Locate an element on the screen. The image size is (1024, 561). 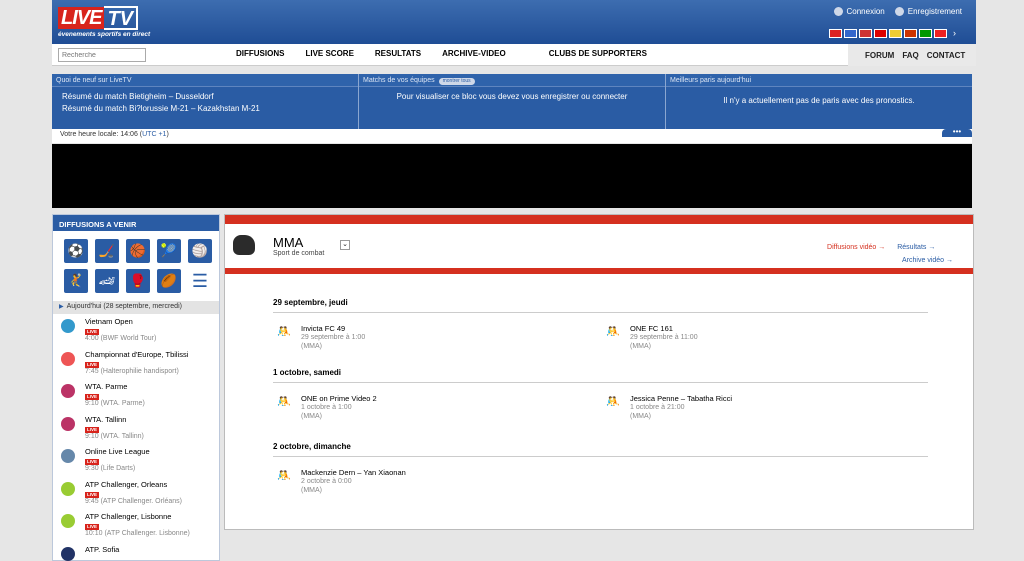
event-item: ATP. Sofia is located at coordinates (136, 551).